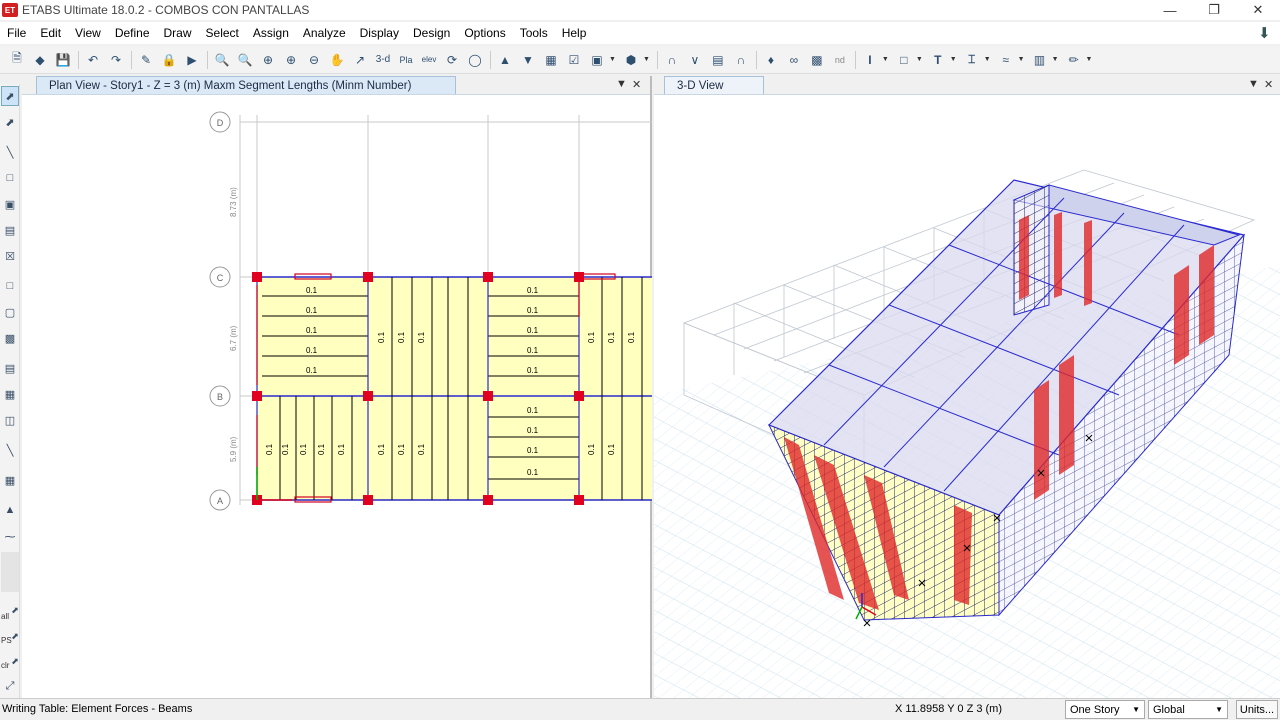 This screenshot has height=720, width=1280. What do you see at coordinates (132, 33) in the screenshot?
I see `menu-define: Define` at bounding box center [132, 33].